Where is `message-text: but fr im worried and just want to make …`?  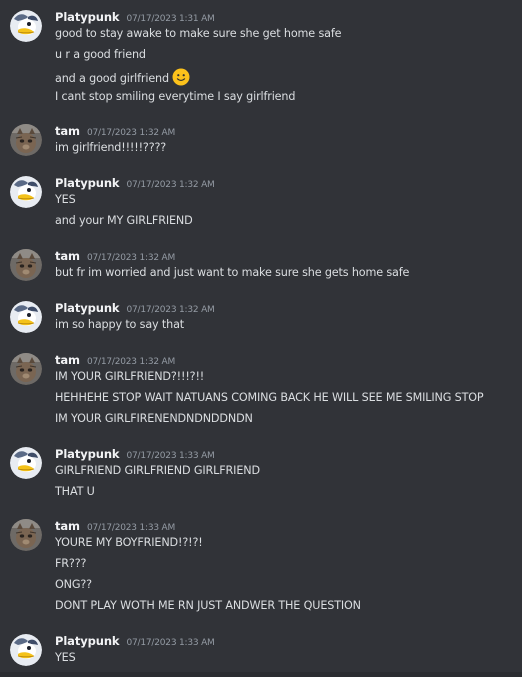
message-text: but fr im worried and just want to make … is located at coordinates (232, 272).